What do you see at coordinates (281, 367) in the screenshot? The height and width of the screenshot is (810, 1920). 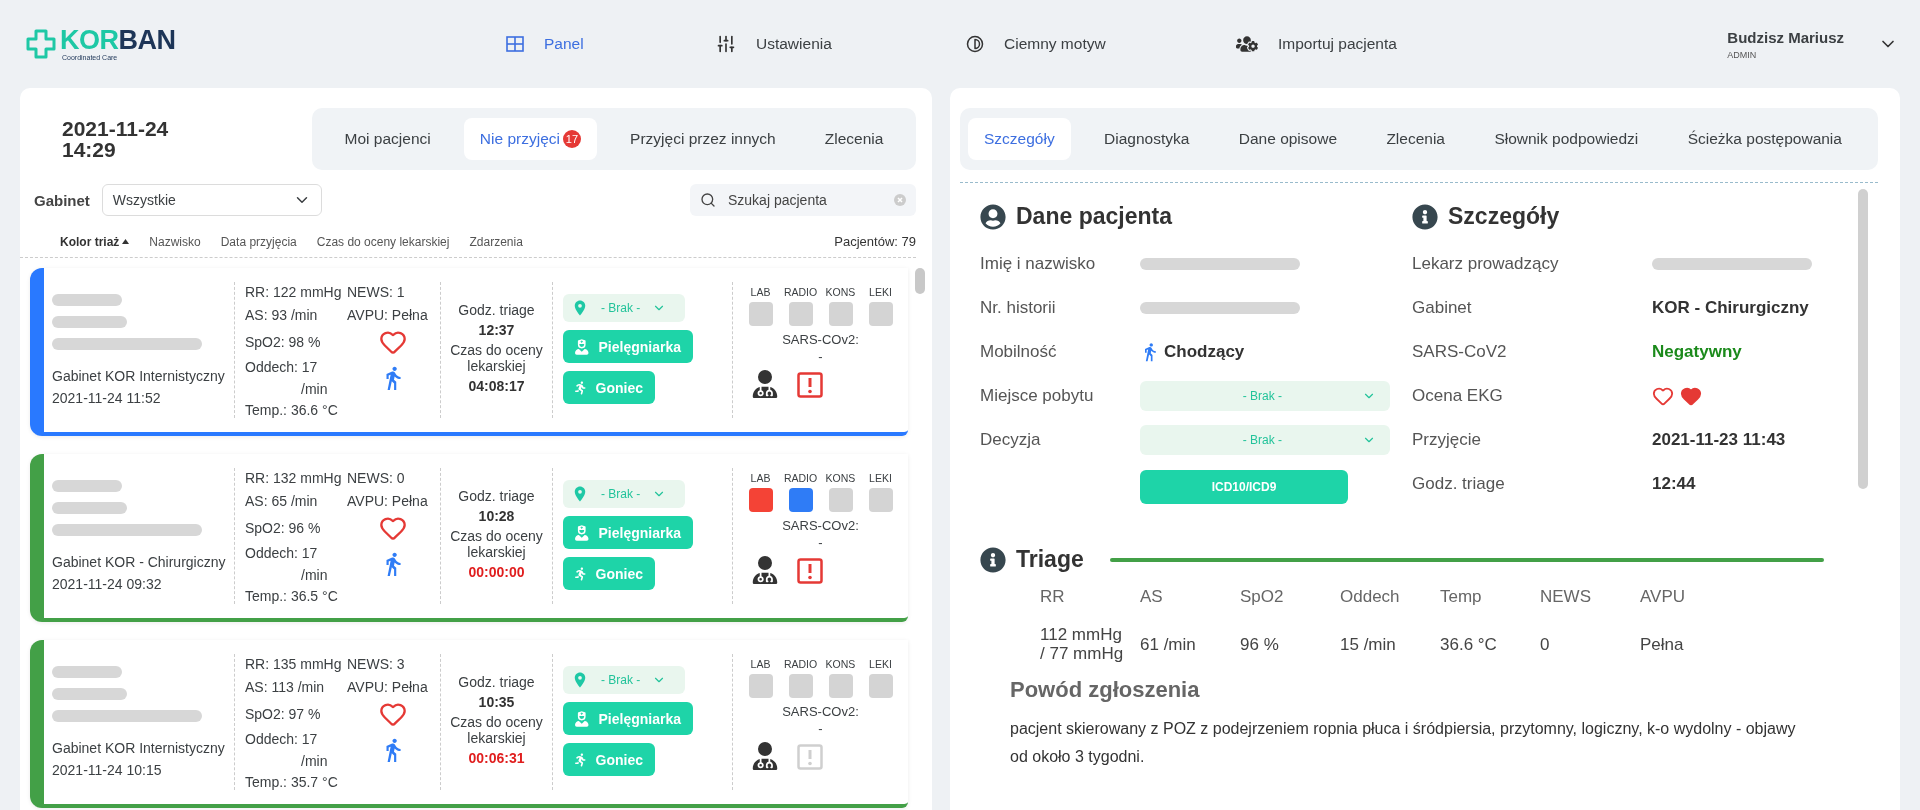 I see `breath-rate: Oddech: 17` at bounding box center [281, 367].